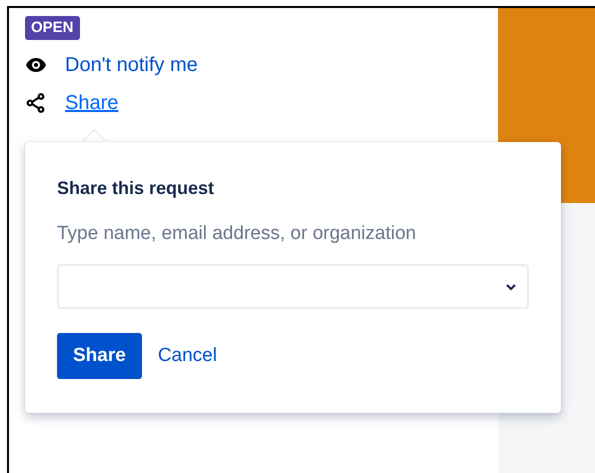  I want to click on recipient-select, so click(293, 286).